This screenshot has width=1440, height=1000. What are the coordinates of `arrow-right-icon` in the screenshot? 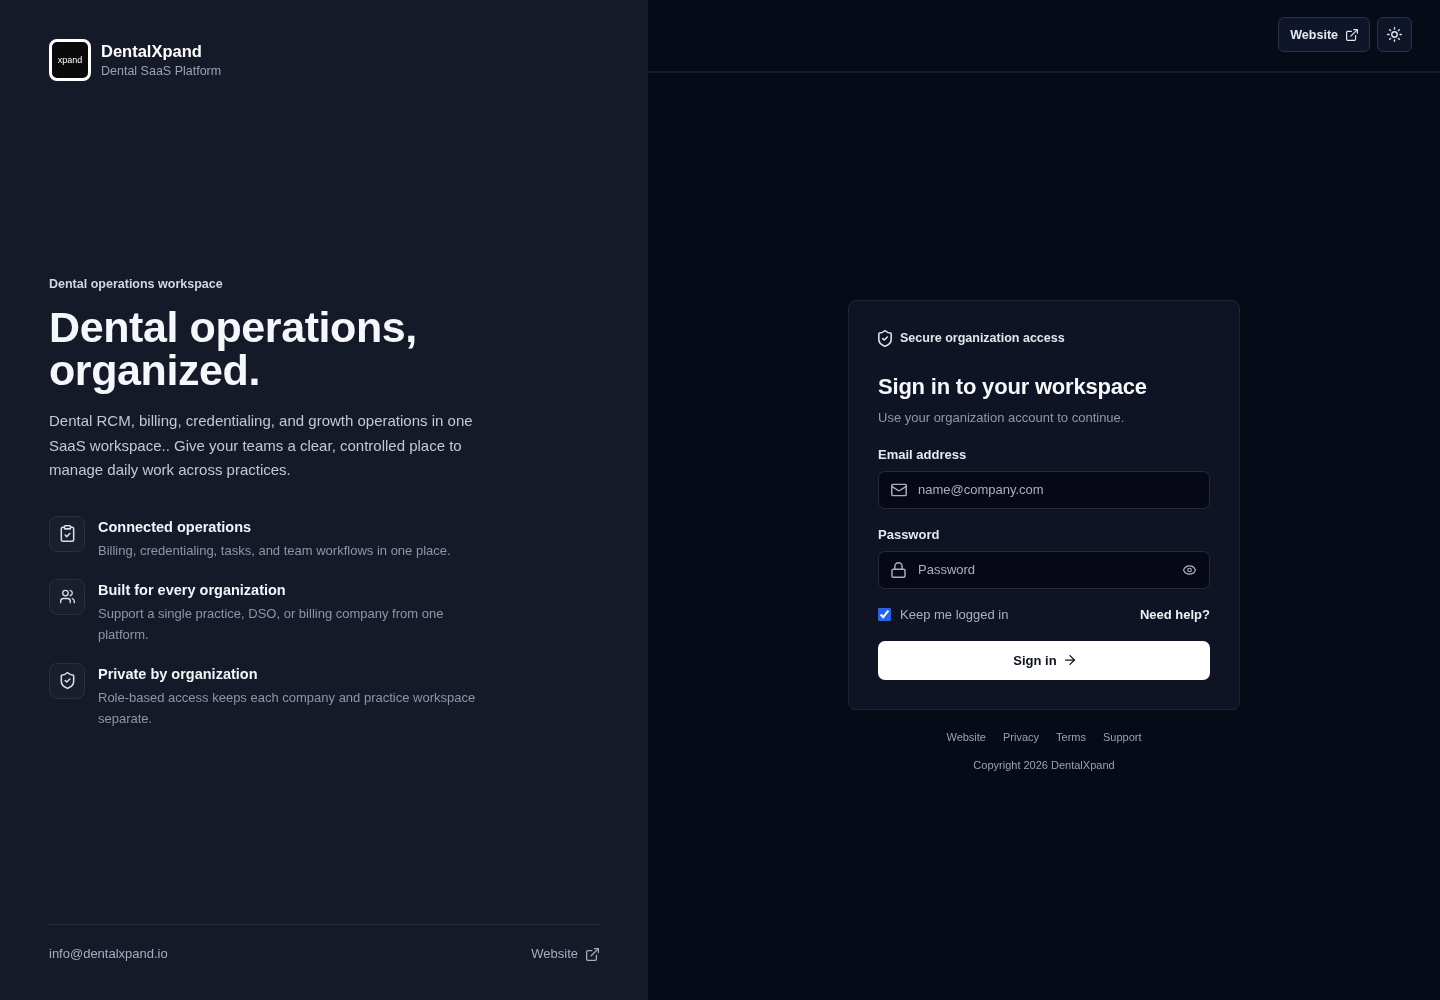 It's located at (1069, 660).